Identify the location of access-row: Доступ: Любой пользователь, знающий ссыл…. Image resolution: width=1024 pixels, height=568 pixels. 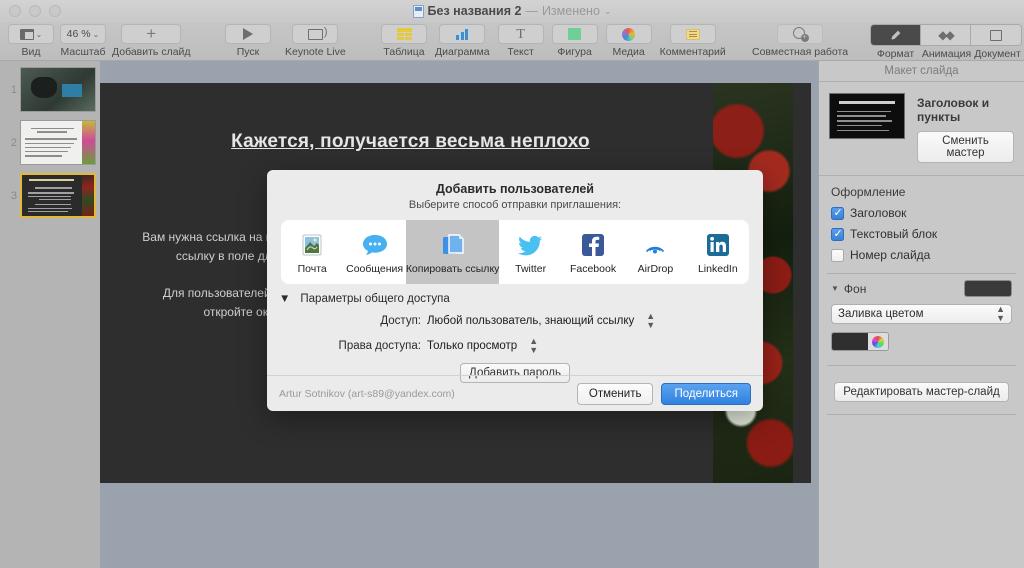
(515, 321).